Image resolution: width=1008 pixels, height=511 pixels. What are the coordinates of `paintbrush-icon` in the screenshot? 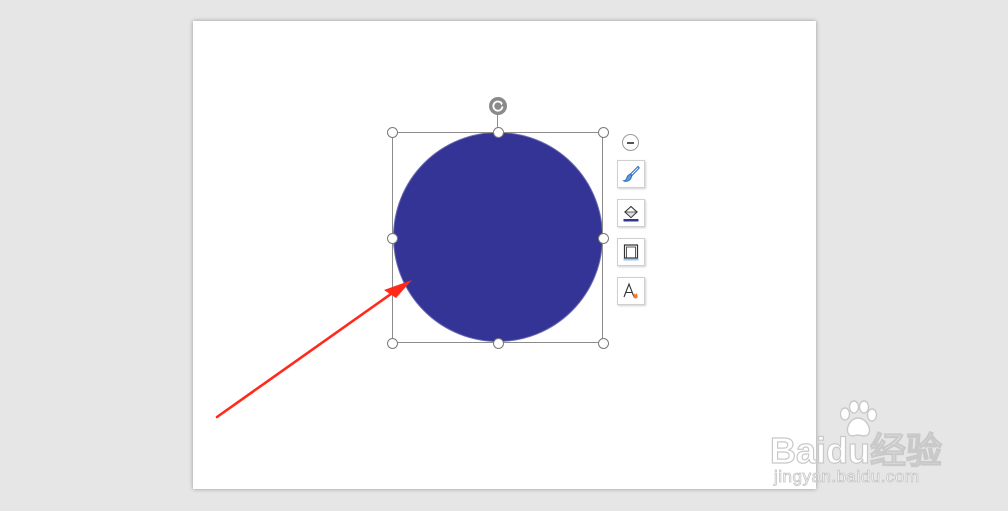 It's located at (630, 173).